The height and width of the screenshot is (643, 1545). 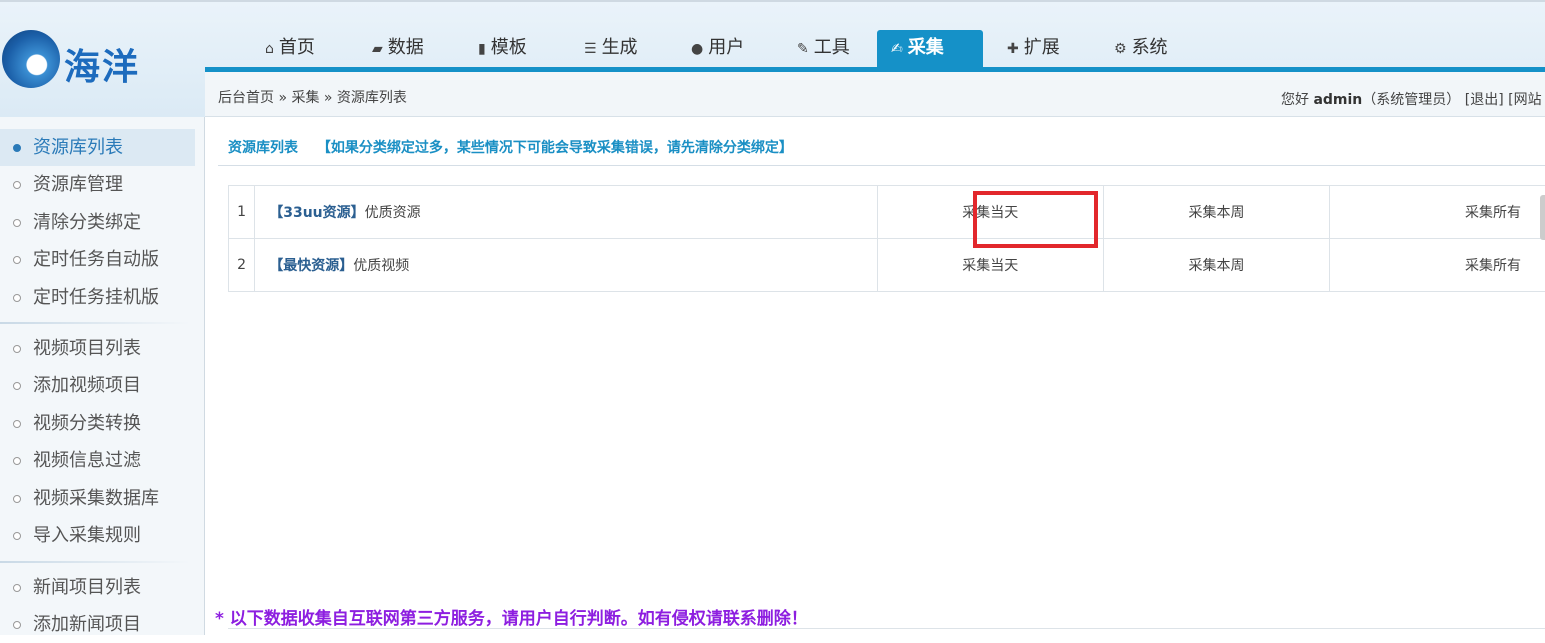 I want to click on nav-collect: ✍采集, so click(x=930, y=49).